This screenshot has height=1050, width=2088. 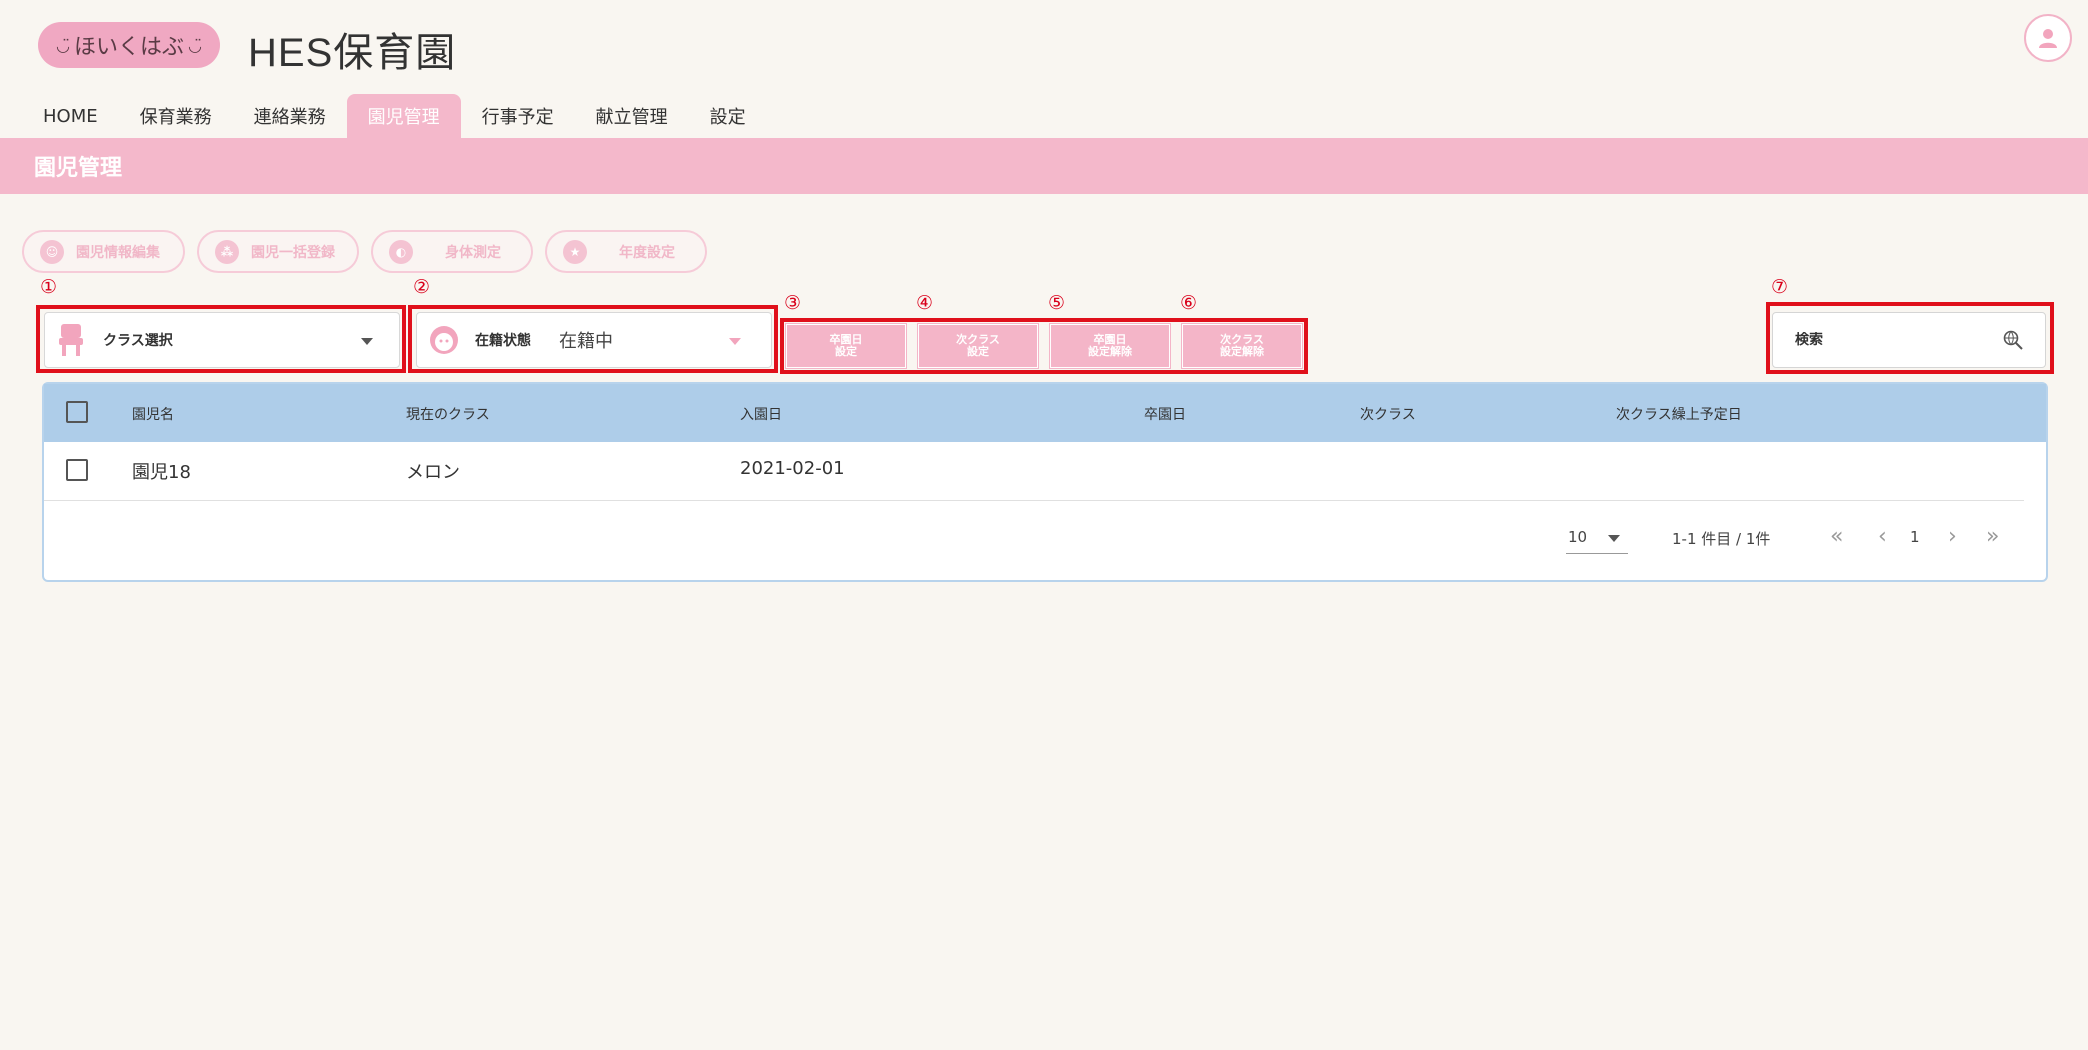 I want to click on set-graduation-date-button: 卒園日 設定, so click(x=846, y=346).